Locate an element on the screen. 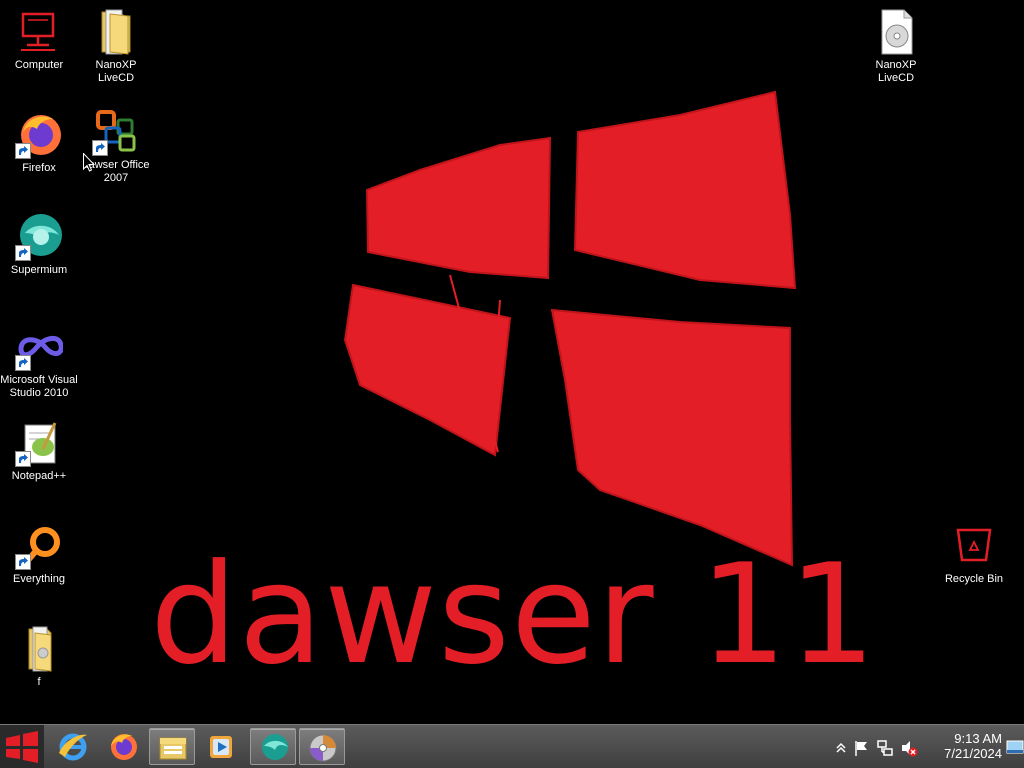  desktop-icon-supermium: Supermium is located at coordinates (39, 245).